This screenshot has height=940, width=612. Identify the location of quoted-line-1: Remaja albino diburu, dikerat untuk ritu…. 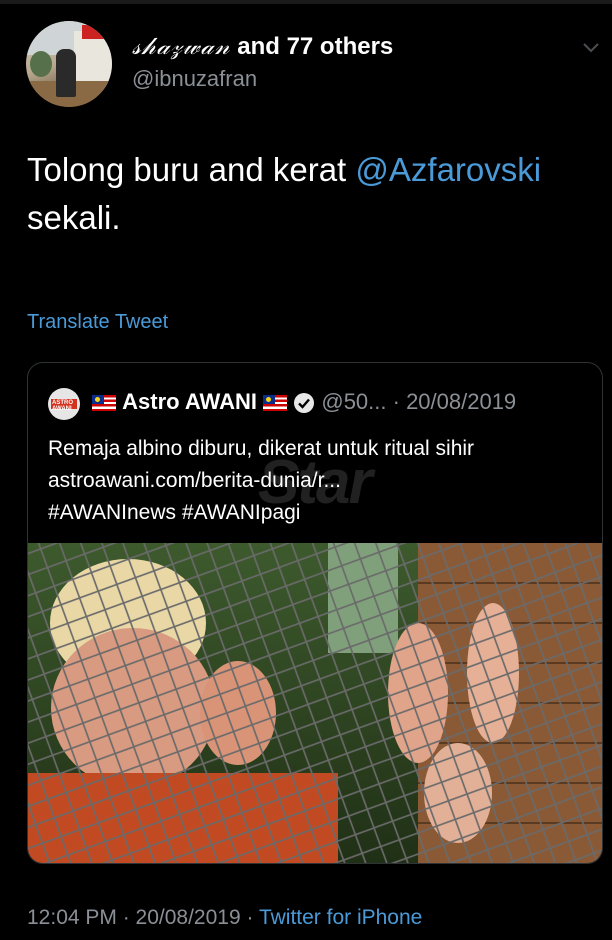
(261, 448).